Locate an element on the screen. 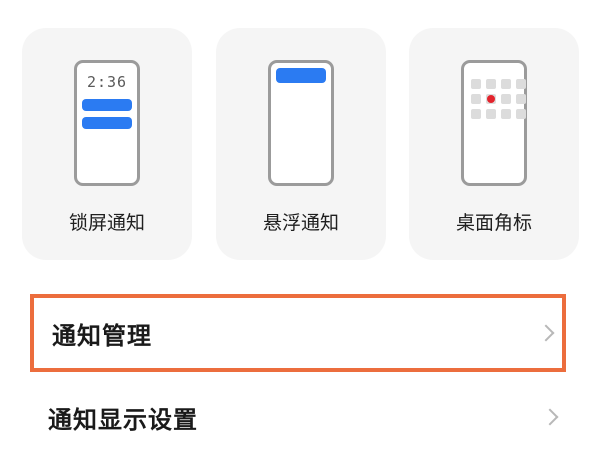 Image resolution: width=600 pixels, height=457 pixels. lockscreen-notification-icon: 2:36 is located at coordinates (107, 123).